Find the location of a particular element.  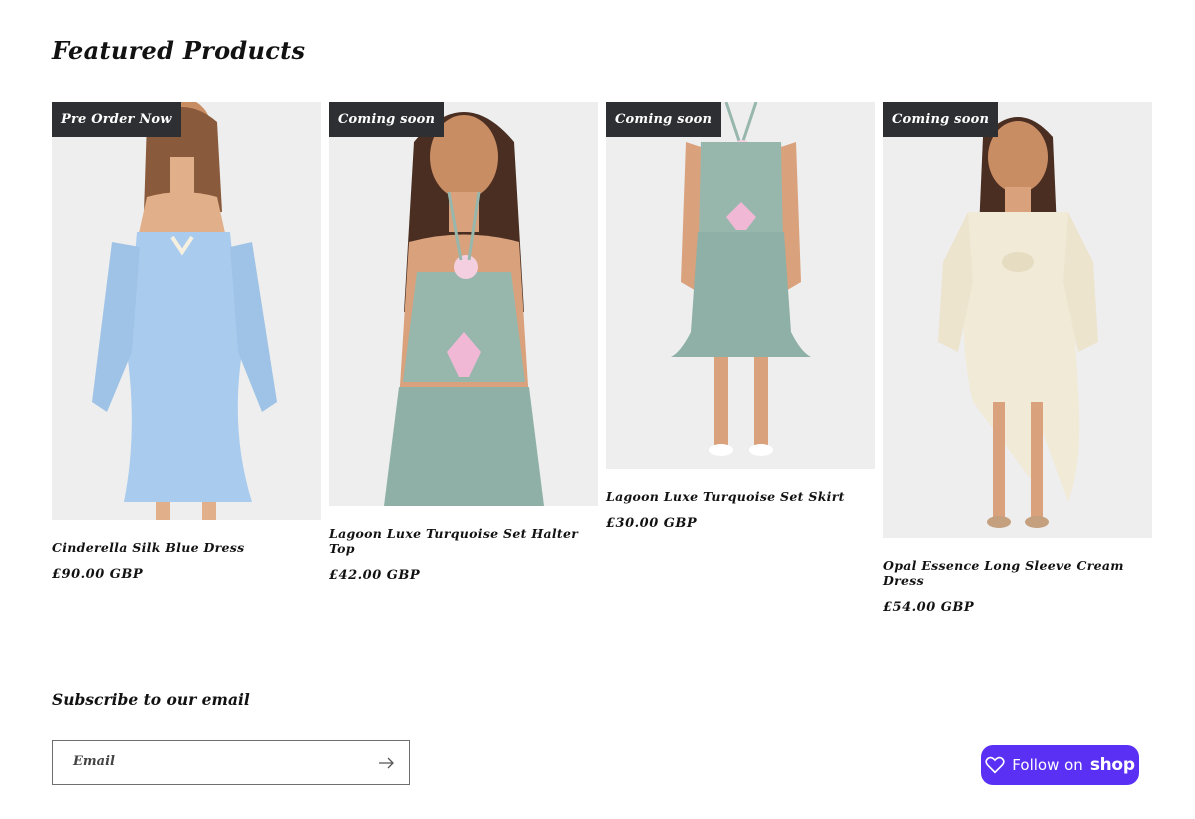

product-photo-cream-dress is located at coordinates (1017, 320).